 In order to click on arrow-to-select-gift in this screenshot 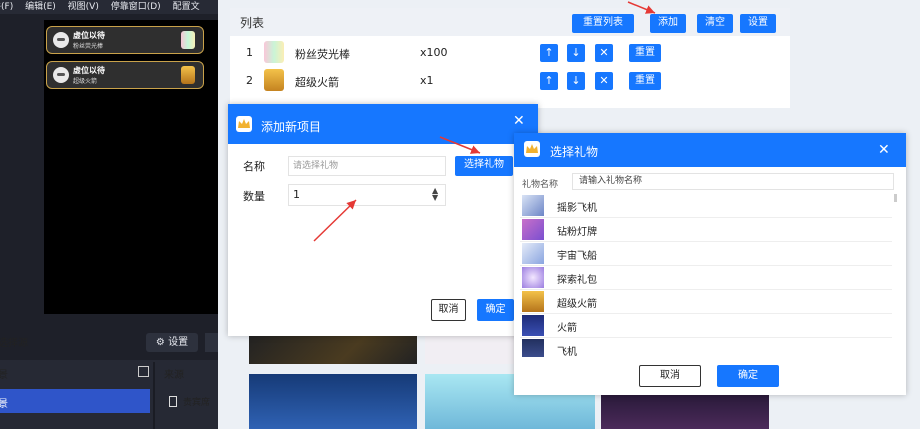, I will do `click(460, 145)`.